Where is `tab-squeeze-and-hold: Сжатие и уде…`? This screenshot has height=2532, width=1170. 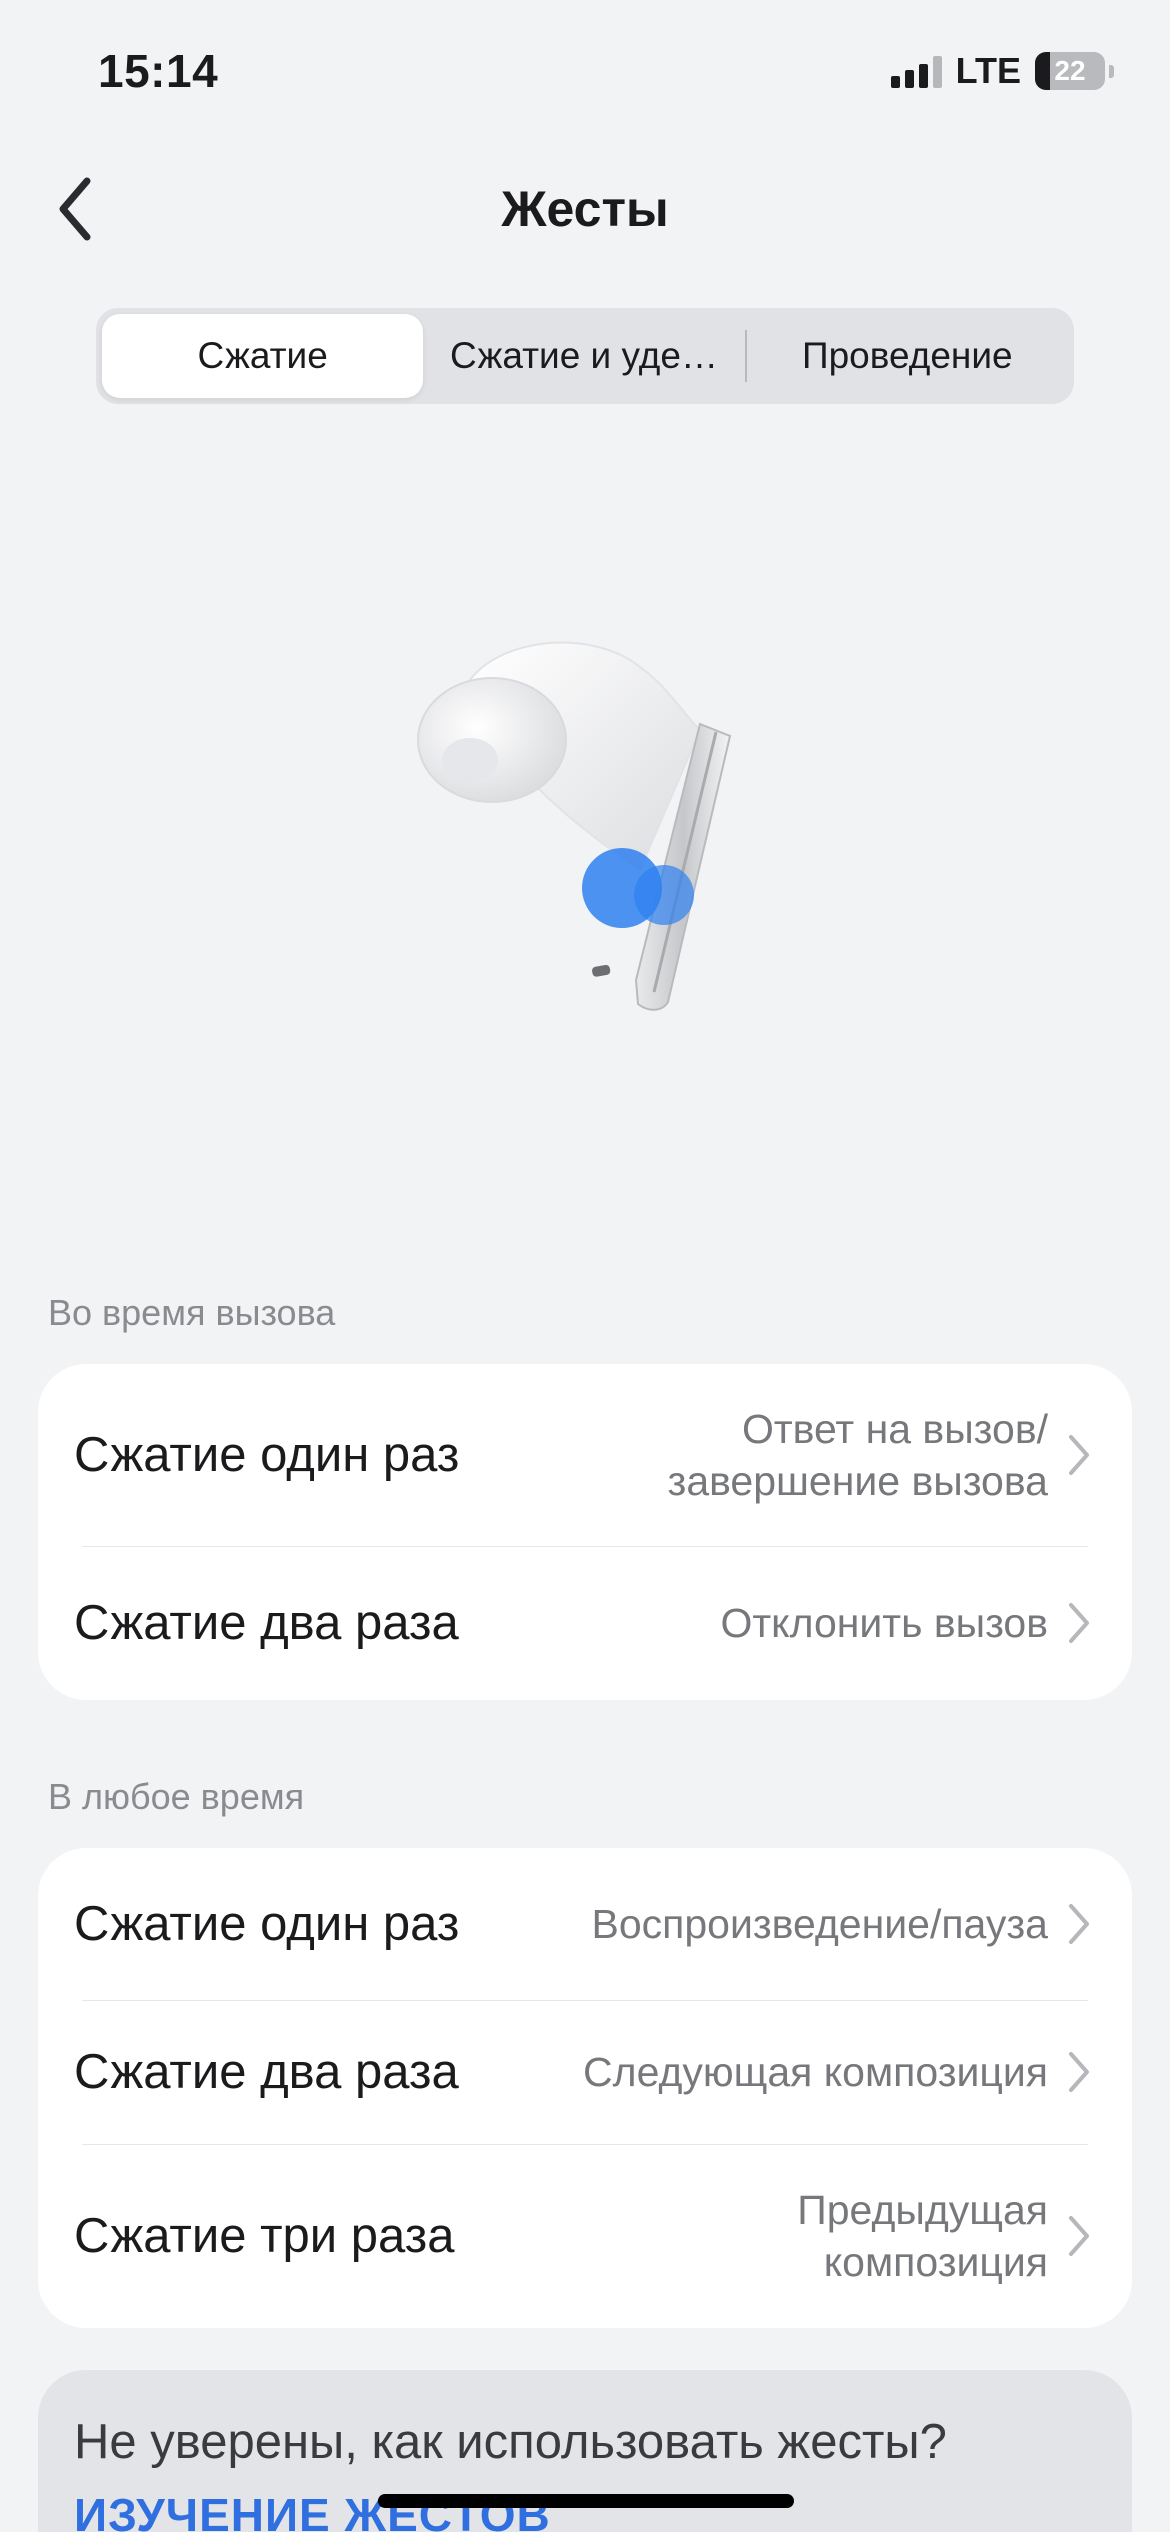
tab-squeeze-and-hold: Сжатие и уде… is located at coordinates (583, 356).